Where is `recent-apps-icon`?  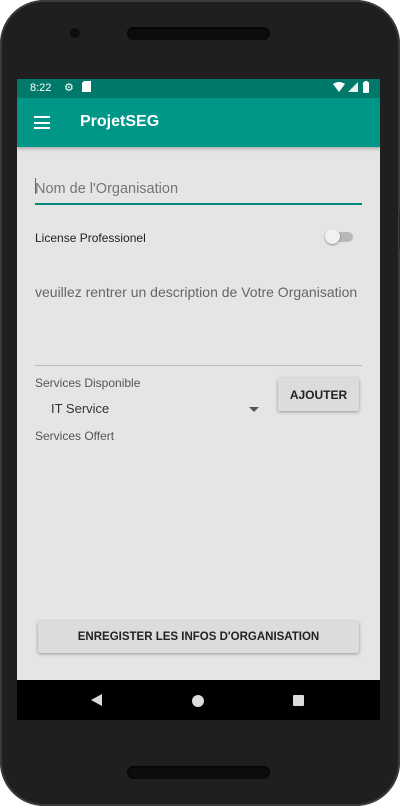 recent-apps-icon is located at coordinates (298, 700).